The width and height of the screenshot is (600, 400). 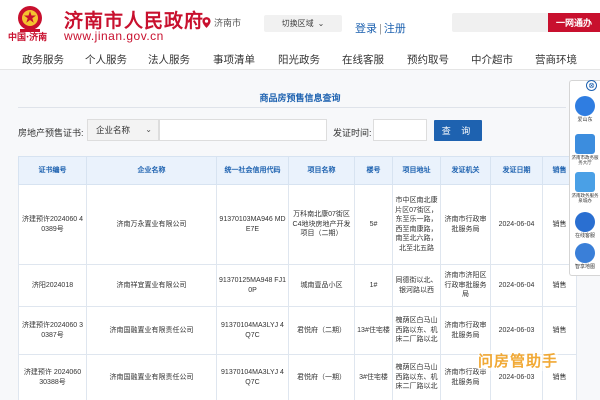 What do you see at coordinates (584, 267) in the screenshot?
I see `float-item-label: 智享地图` at bounding box center [584, 267].